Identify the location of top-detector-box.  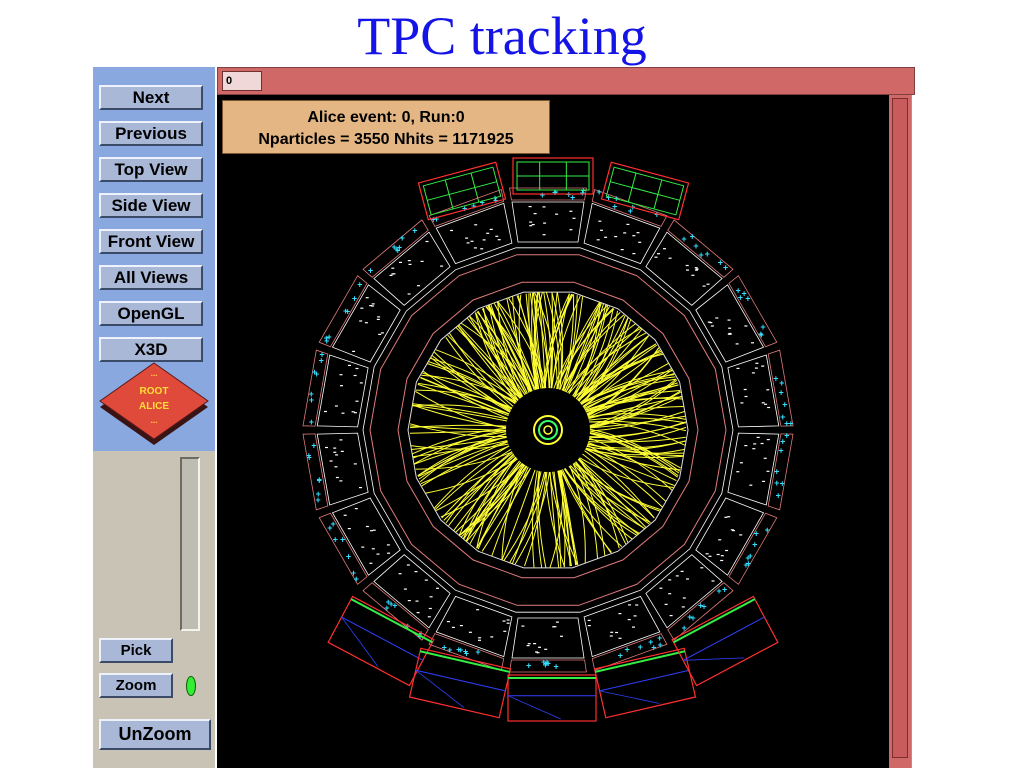
(462, 191).